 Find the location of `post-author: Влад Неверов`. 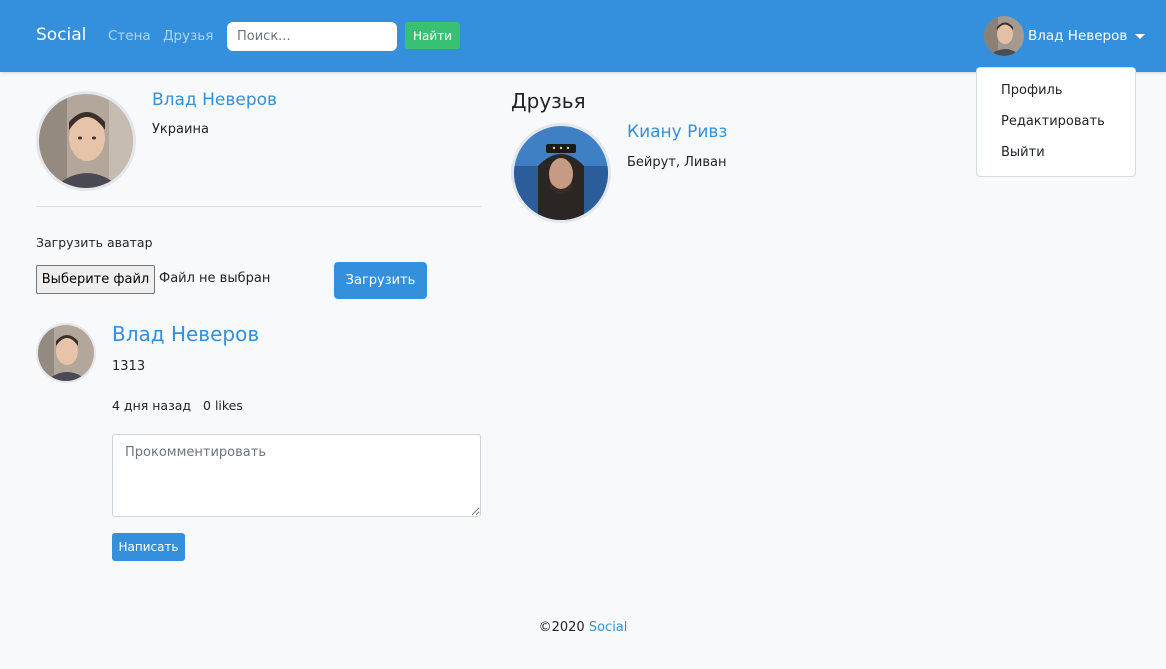

post-author: Влад Неверов is located at coordinates (185, 334).